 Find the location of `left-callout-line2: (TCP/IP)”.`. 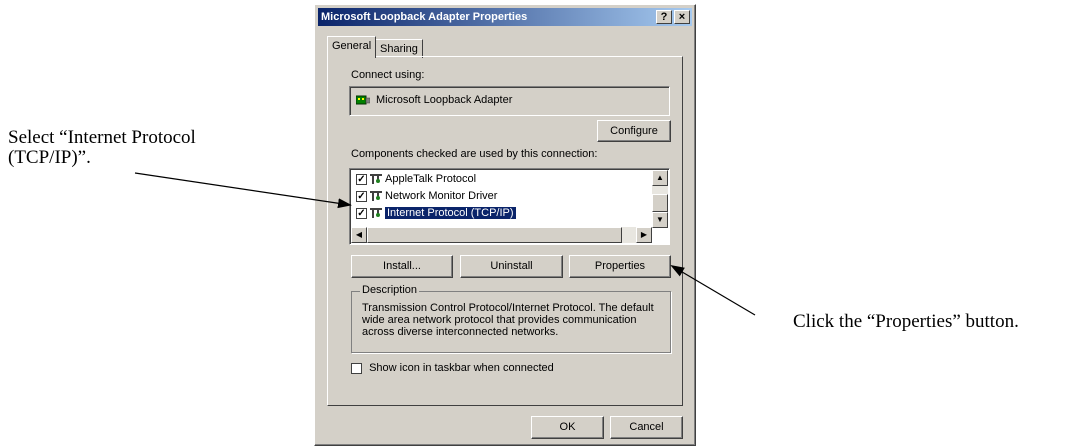

left-callout-line2: (TCP/IP)”. is located at coordinates (49, 157).